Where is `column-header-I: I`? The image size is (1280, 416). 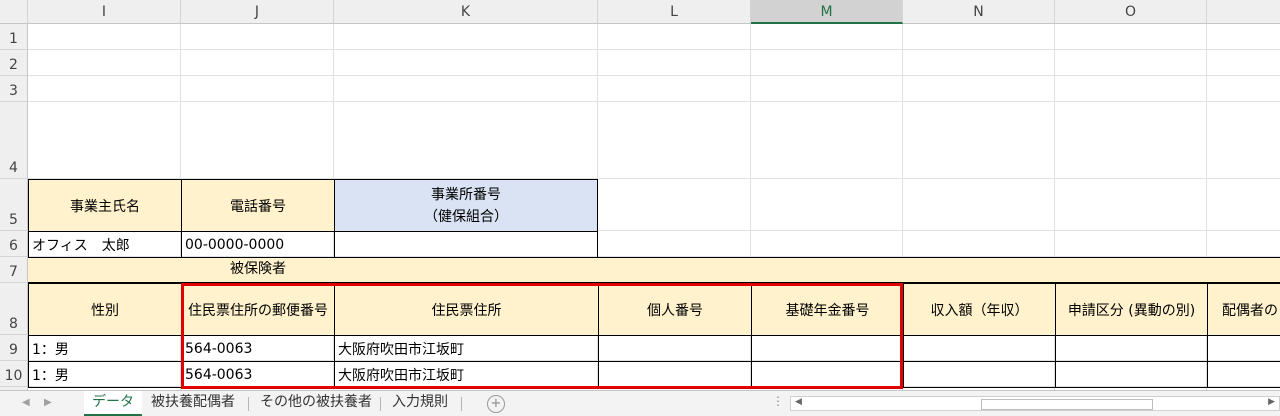 column-header-I: I is located at coordinates (104, 12).